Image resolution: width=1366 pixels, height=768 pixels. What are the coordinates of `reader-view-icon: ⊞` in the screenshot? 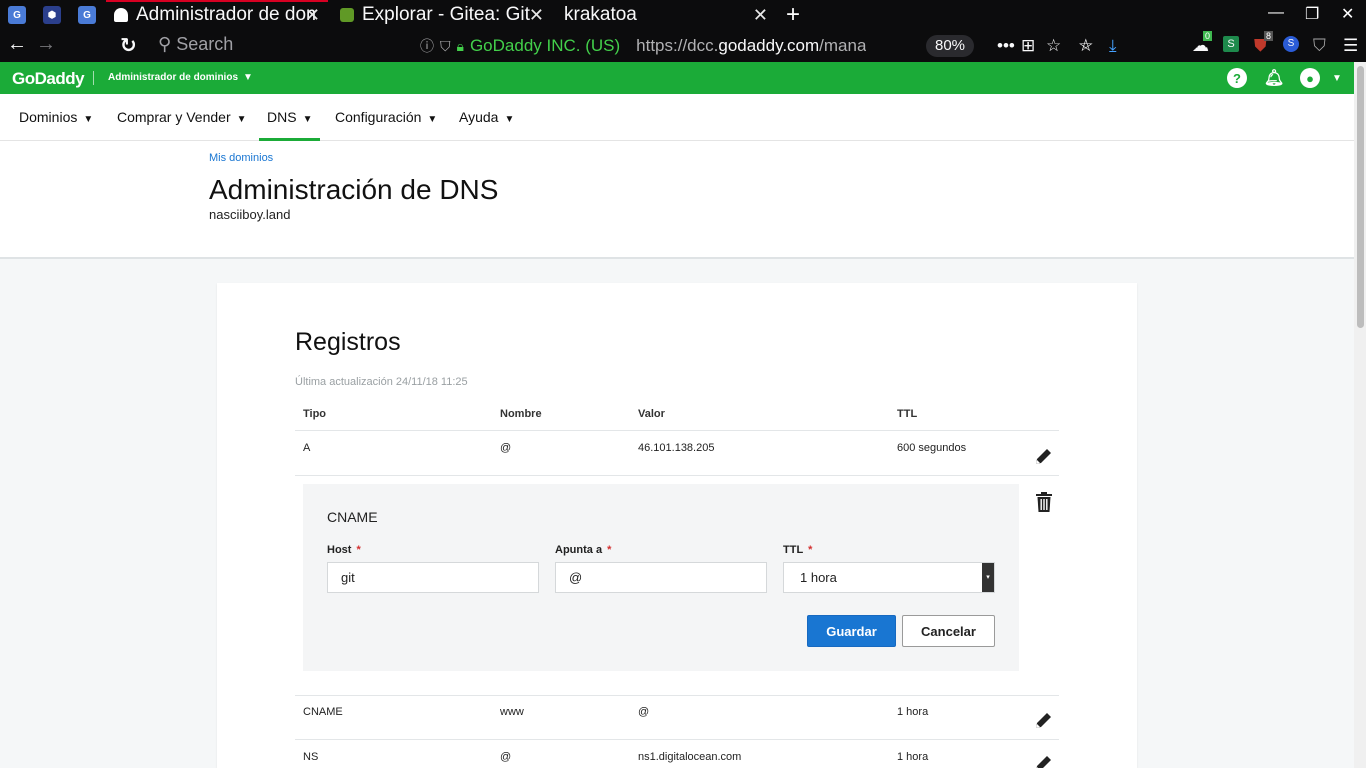 It's located at (1028, 46).